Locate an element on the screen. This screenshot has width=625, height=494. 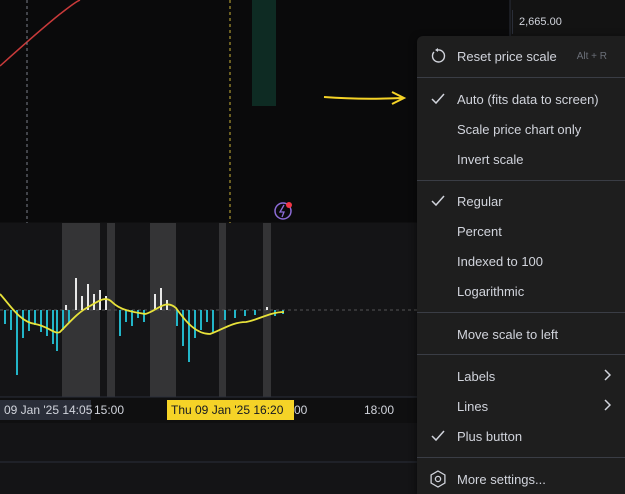
menu-item-label: Logarithmic is located at coordinates (491, 291).